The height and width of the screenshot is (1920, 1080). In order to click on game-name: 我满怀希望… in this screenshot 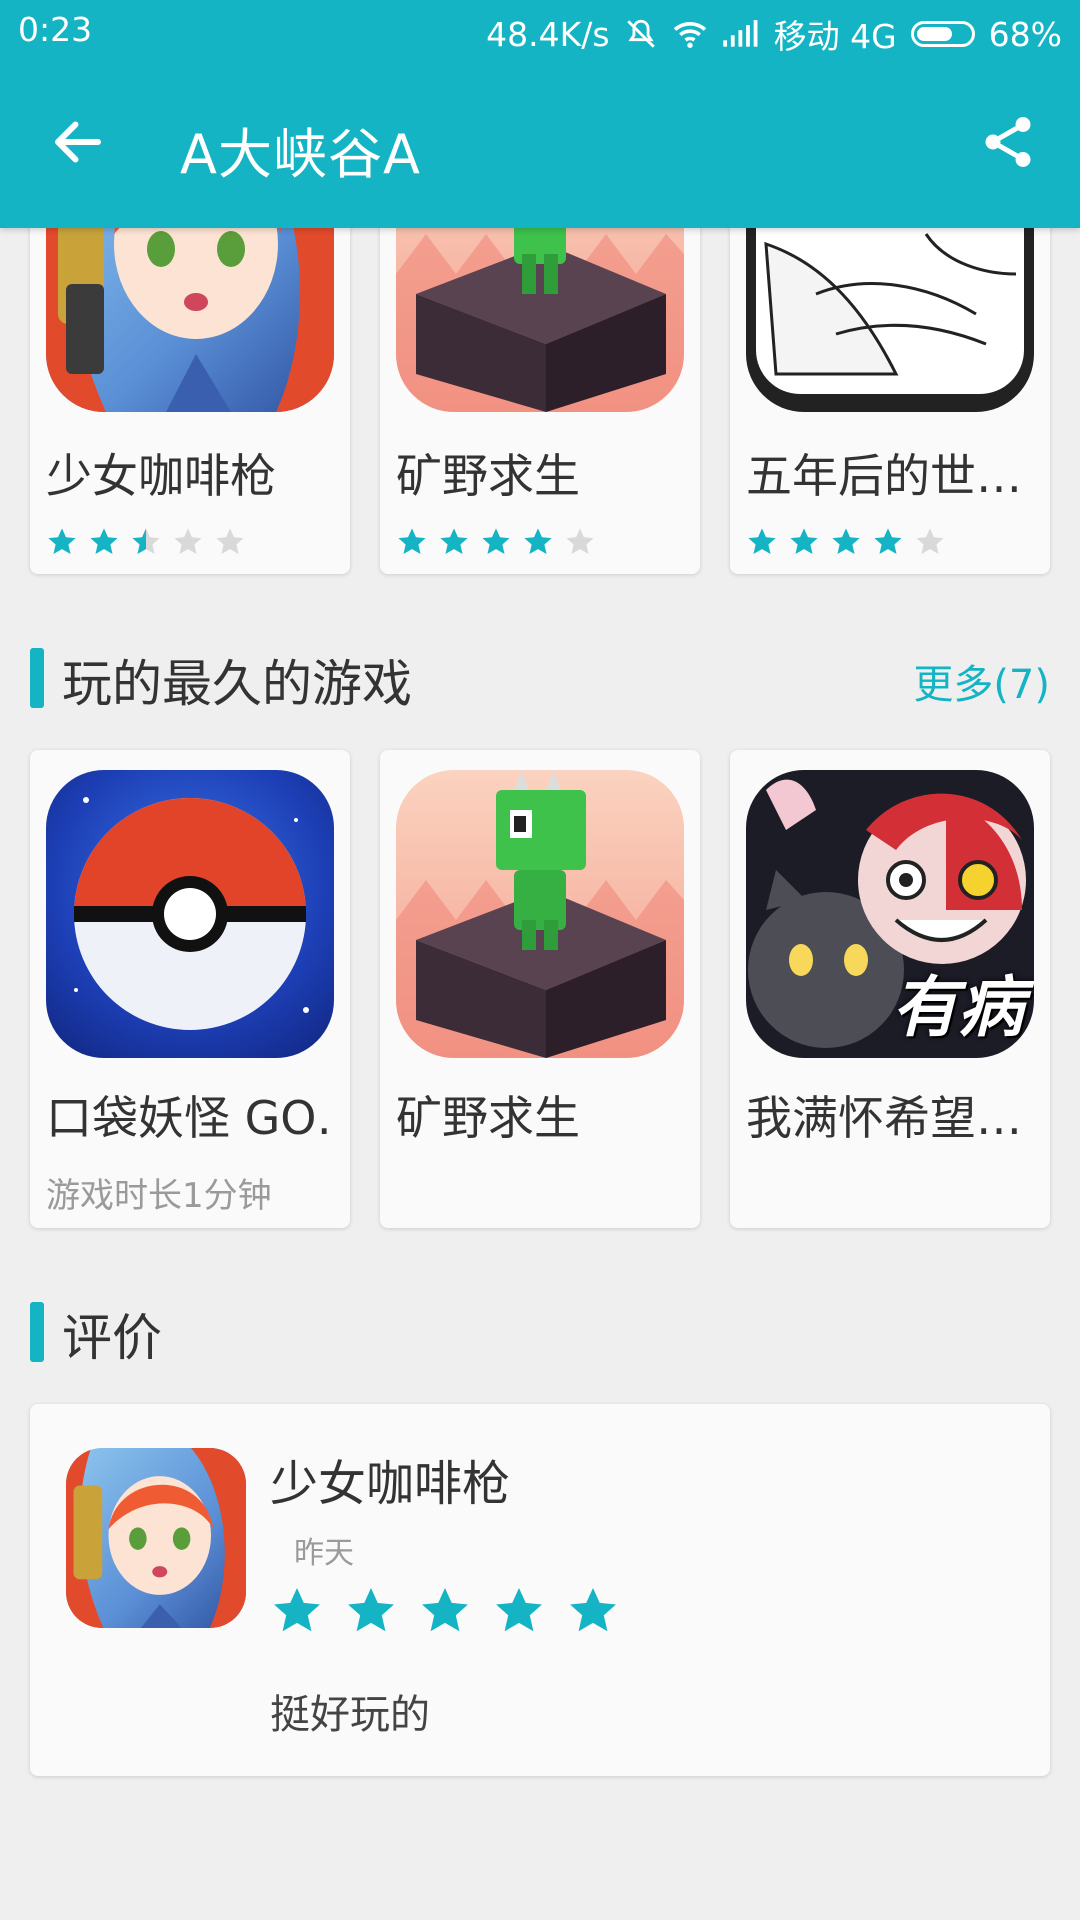, I will do `click(884, 1118)`.